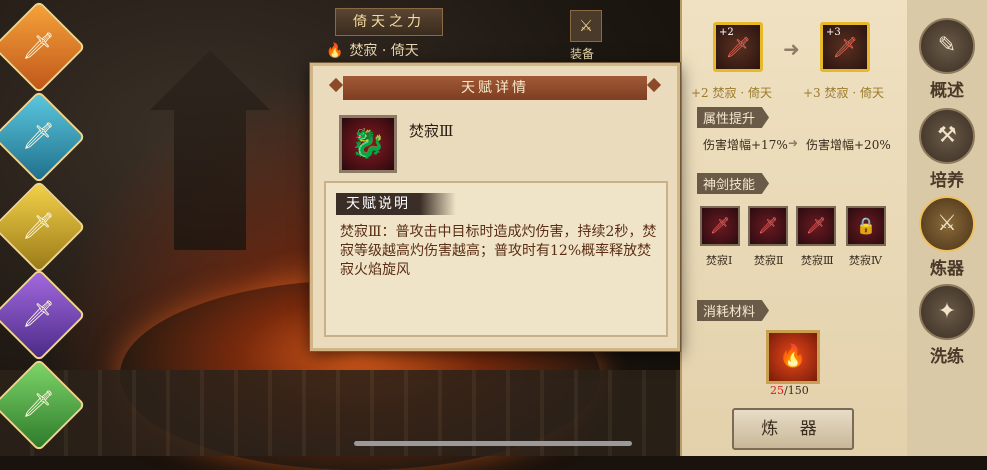 The image size is (987, 470). Describe the element at coordinates (335, 51) in the screenshot. I see `flame-icon: 🔥` at that location.